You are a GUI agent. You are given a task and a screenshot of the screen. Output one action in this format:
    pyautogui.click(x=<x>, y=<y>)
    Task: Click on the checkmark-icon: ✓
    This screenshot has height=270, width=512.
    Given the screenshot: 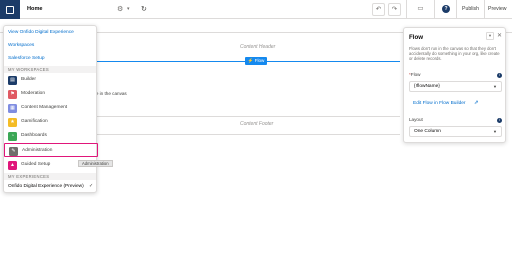 What is the action you would take?
    pyautogui.click(x=91, y=186)
    